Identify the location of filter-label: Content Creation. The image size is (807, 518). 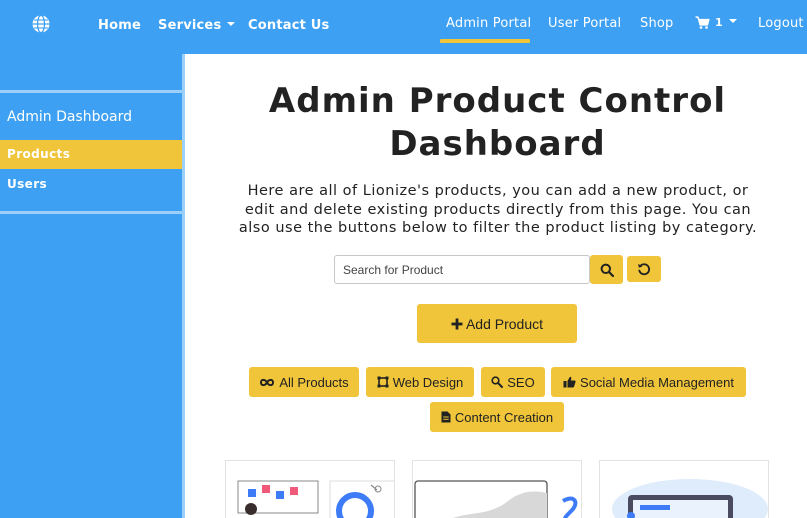
(504, 417).